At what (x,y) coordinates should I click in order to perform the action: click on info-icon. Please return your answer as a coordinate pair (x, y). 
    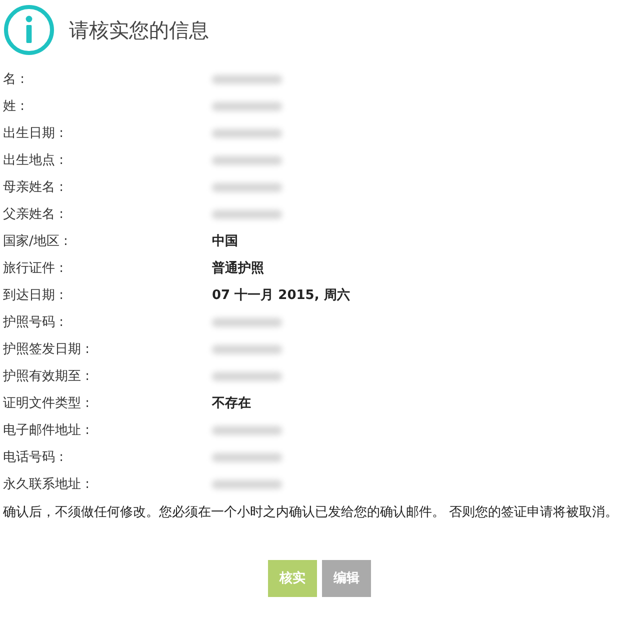
    Looking at the image, I should click on (29, 30).